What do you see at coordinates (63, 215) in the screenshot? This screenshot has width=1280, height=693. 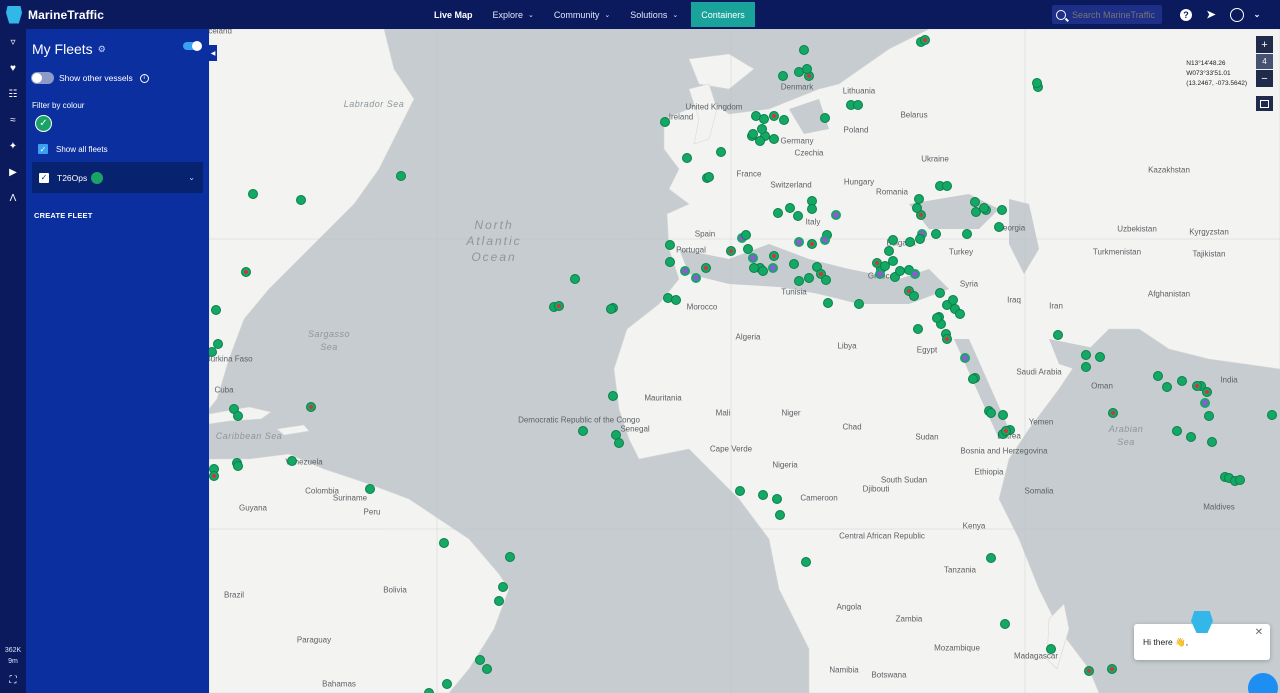 I see `create-fleet-button: CREATE FLEET` at bounding box center [63, 215].